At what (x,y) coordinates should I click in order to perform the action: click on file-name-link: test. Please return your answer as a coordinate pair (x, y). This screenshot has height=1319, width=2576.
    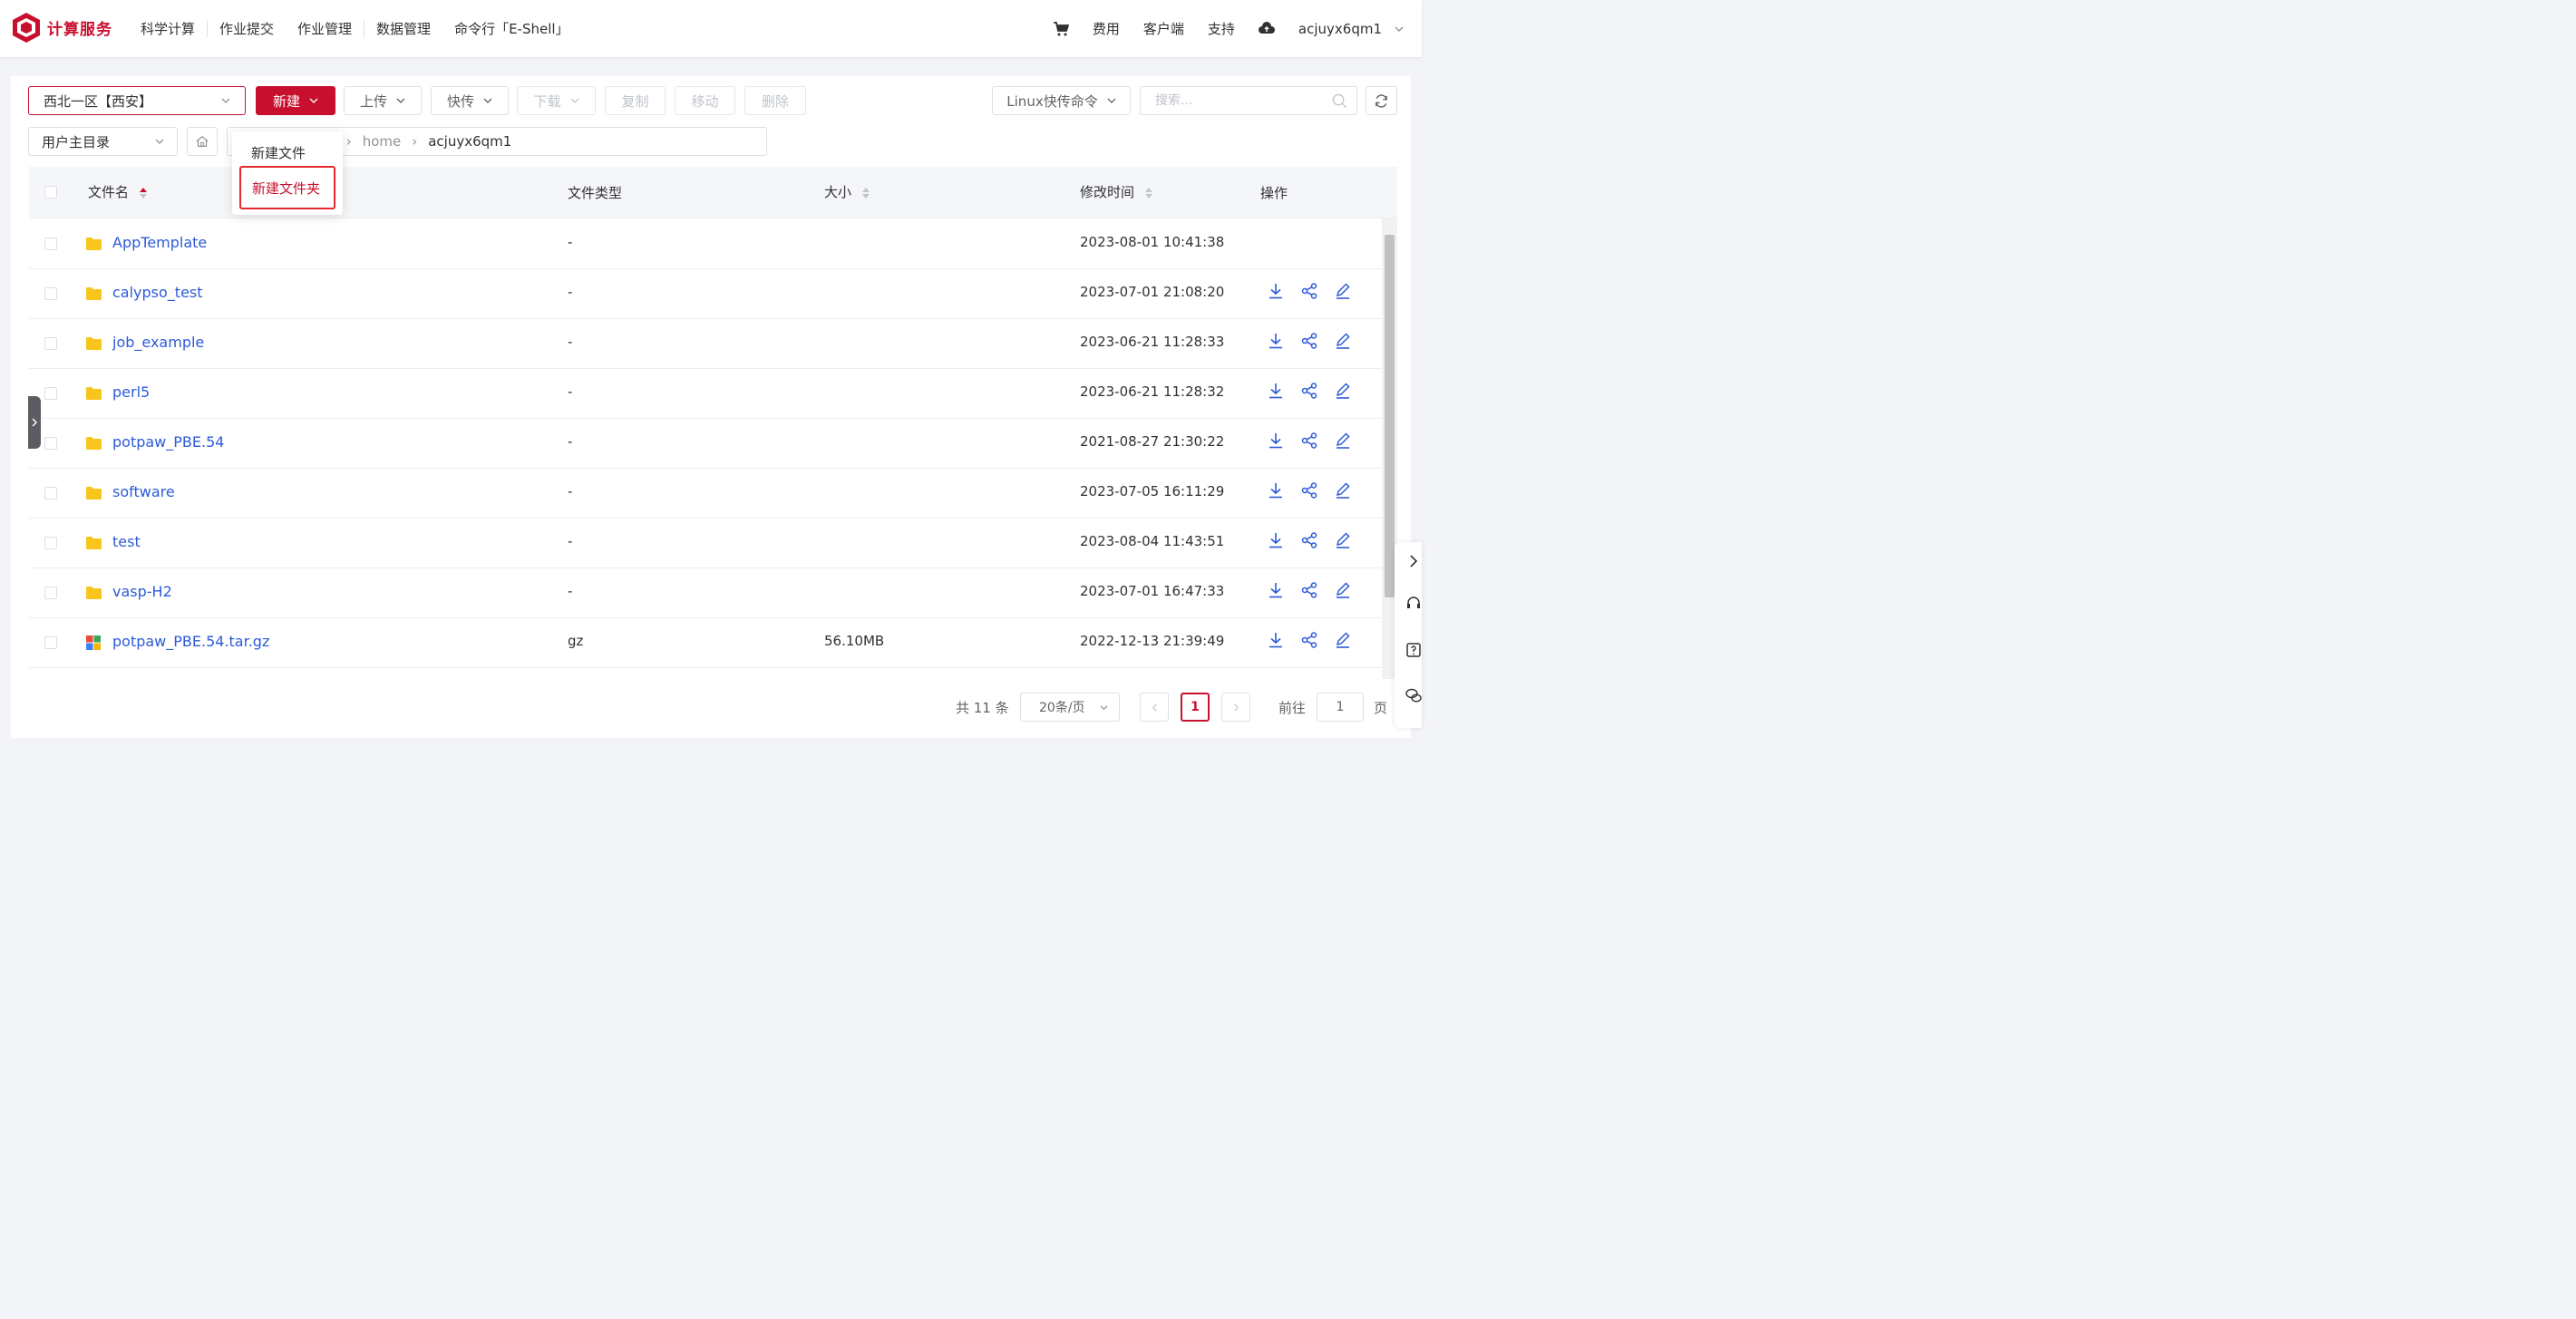
    Looking at the image, I should click on (126, 541).